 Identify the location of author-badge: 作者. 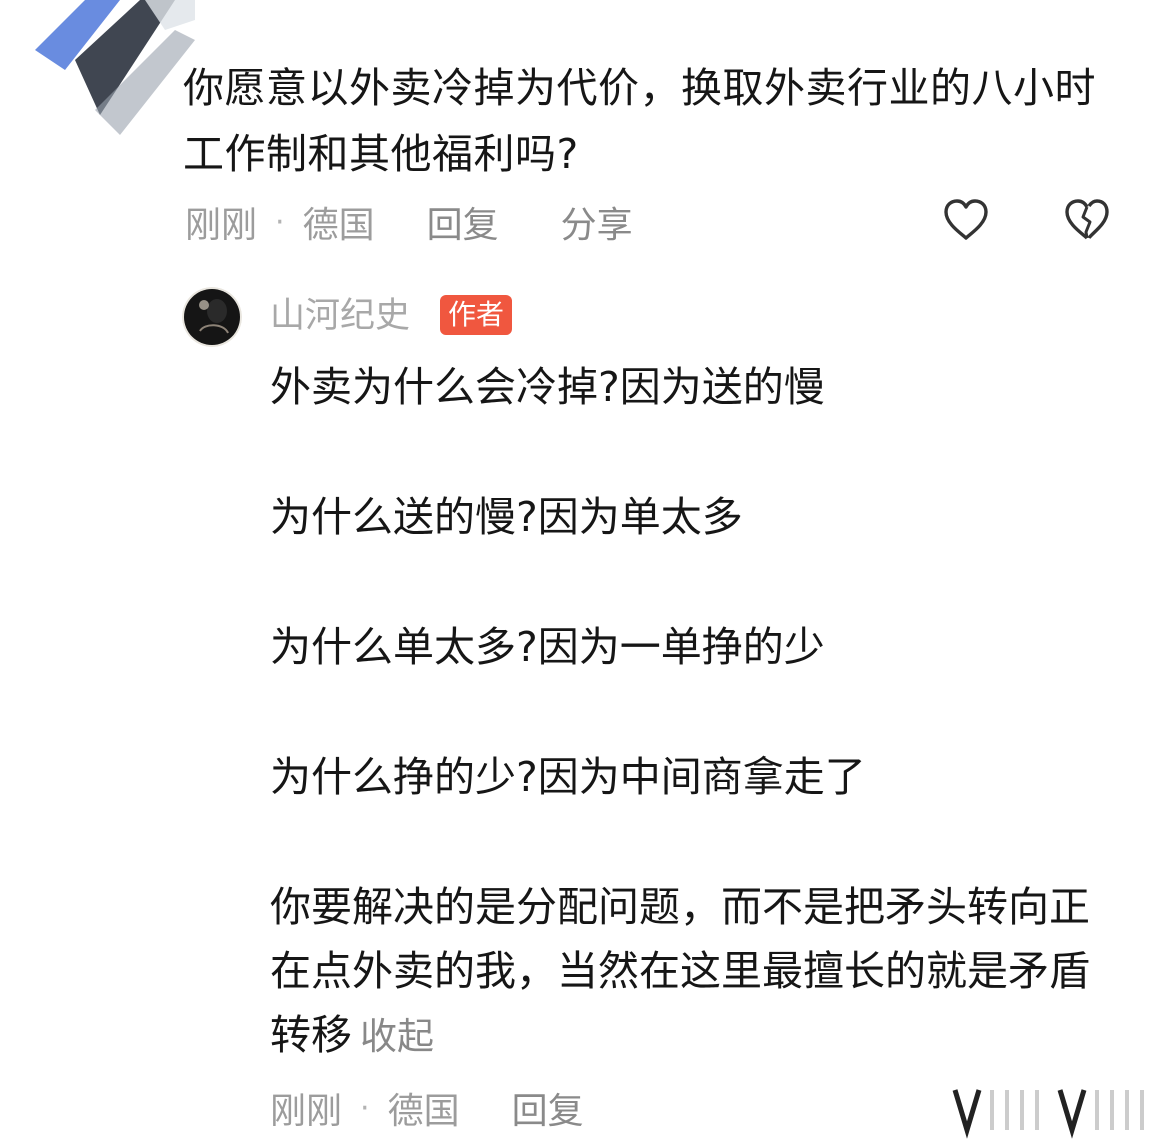
(476, 315).